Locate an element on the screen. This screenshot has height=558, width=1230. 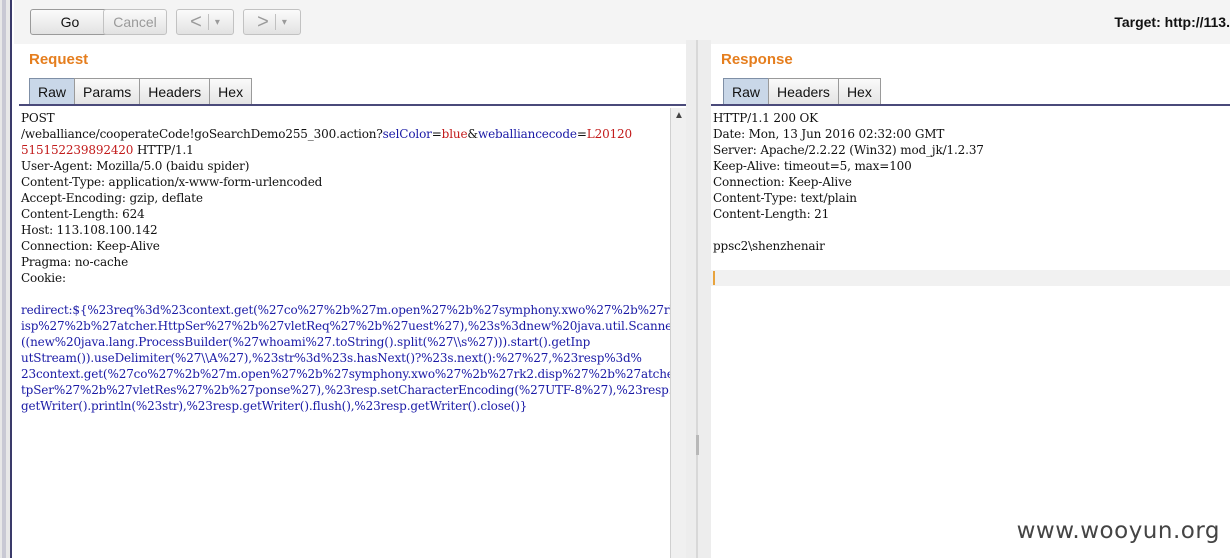
request-header: Connection: Keep-Alive is located at coordinates (90, 246).